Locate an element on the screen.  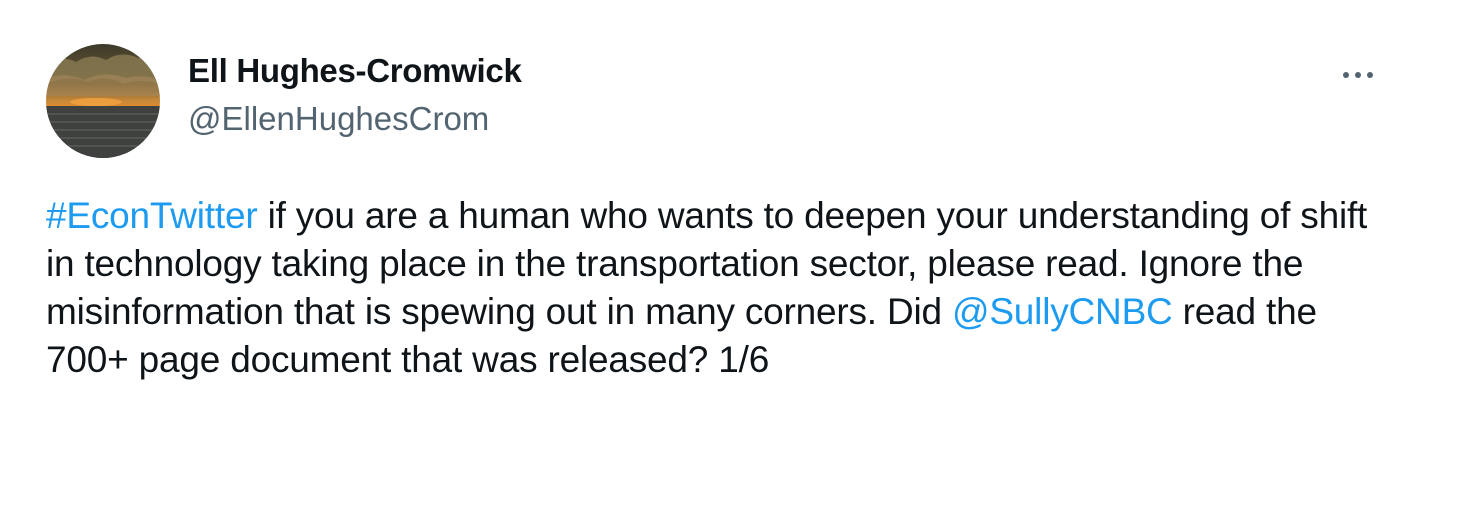
avatar is located at coordinates (103, 101).